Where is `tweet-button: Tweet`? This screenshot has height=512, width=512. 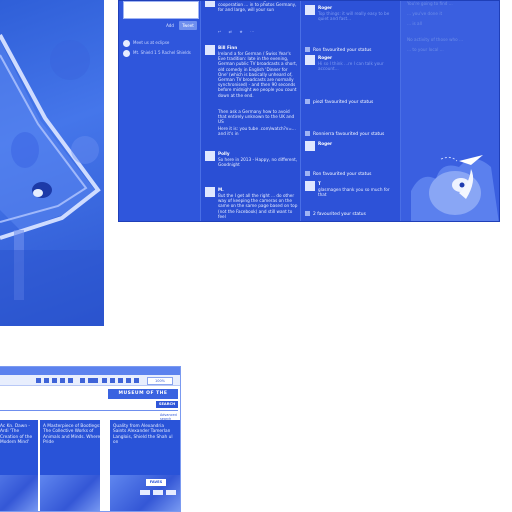
tweet-button: Tweet is located at coordinates (188, 25).